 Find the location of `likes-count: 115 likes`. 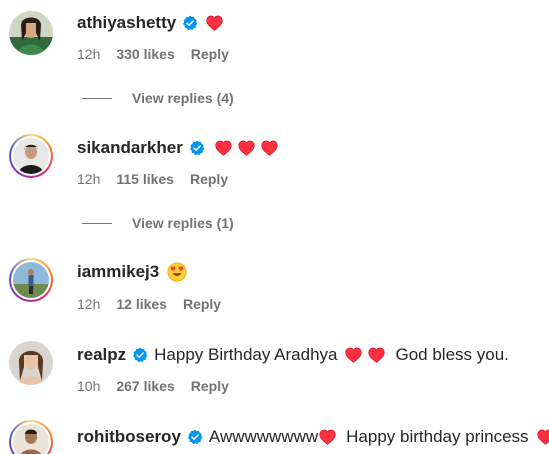

likes-count: 115 likes is located at coordinates (145, 179).